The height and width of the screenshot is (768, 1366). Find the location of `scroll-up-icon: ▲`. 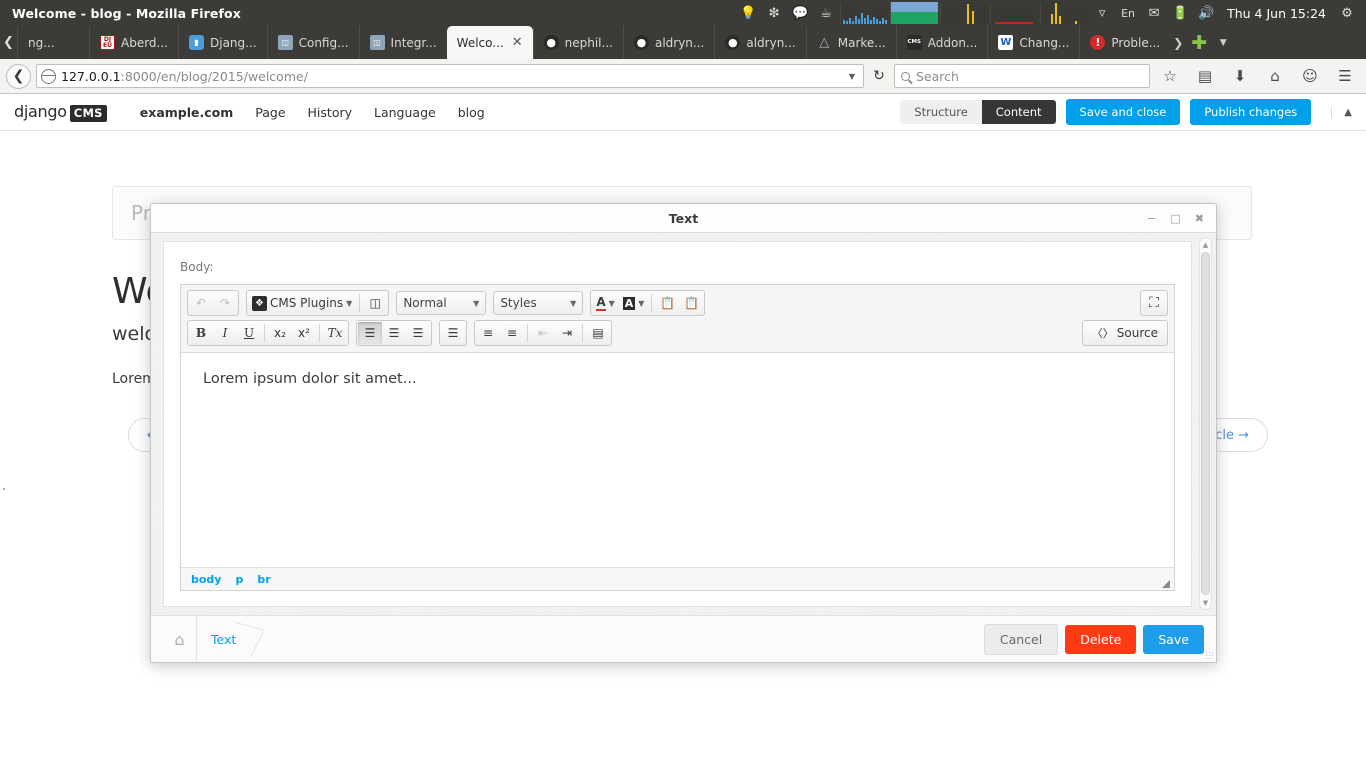

scroll-up-icon: ▲ is located at coordinates (1205, 244).